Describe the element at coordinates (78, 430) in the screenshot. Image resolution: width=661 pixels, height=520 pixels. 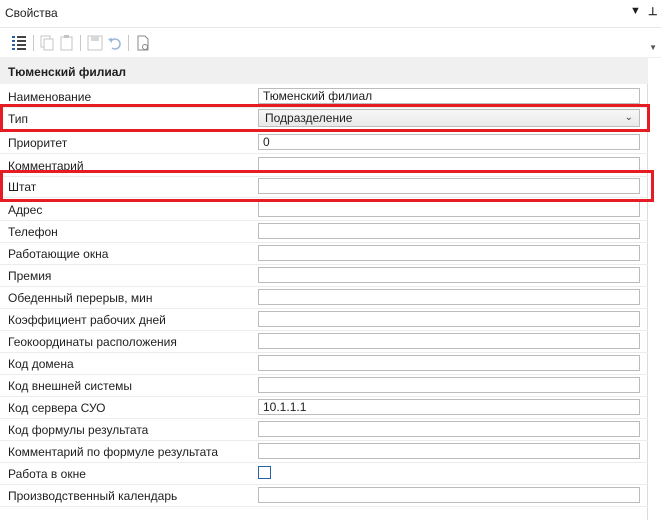
I see `property-label: Код формулы результата` at that location.